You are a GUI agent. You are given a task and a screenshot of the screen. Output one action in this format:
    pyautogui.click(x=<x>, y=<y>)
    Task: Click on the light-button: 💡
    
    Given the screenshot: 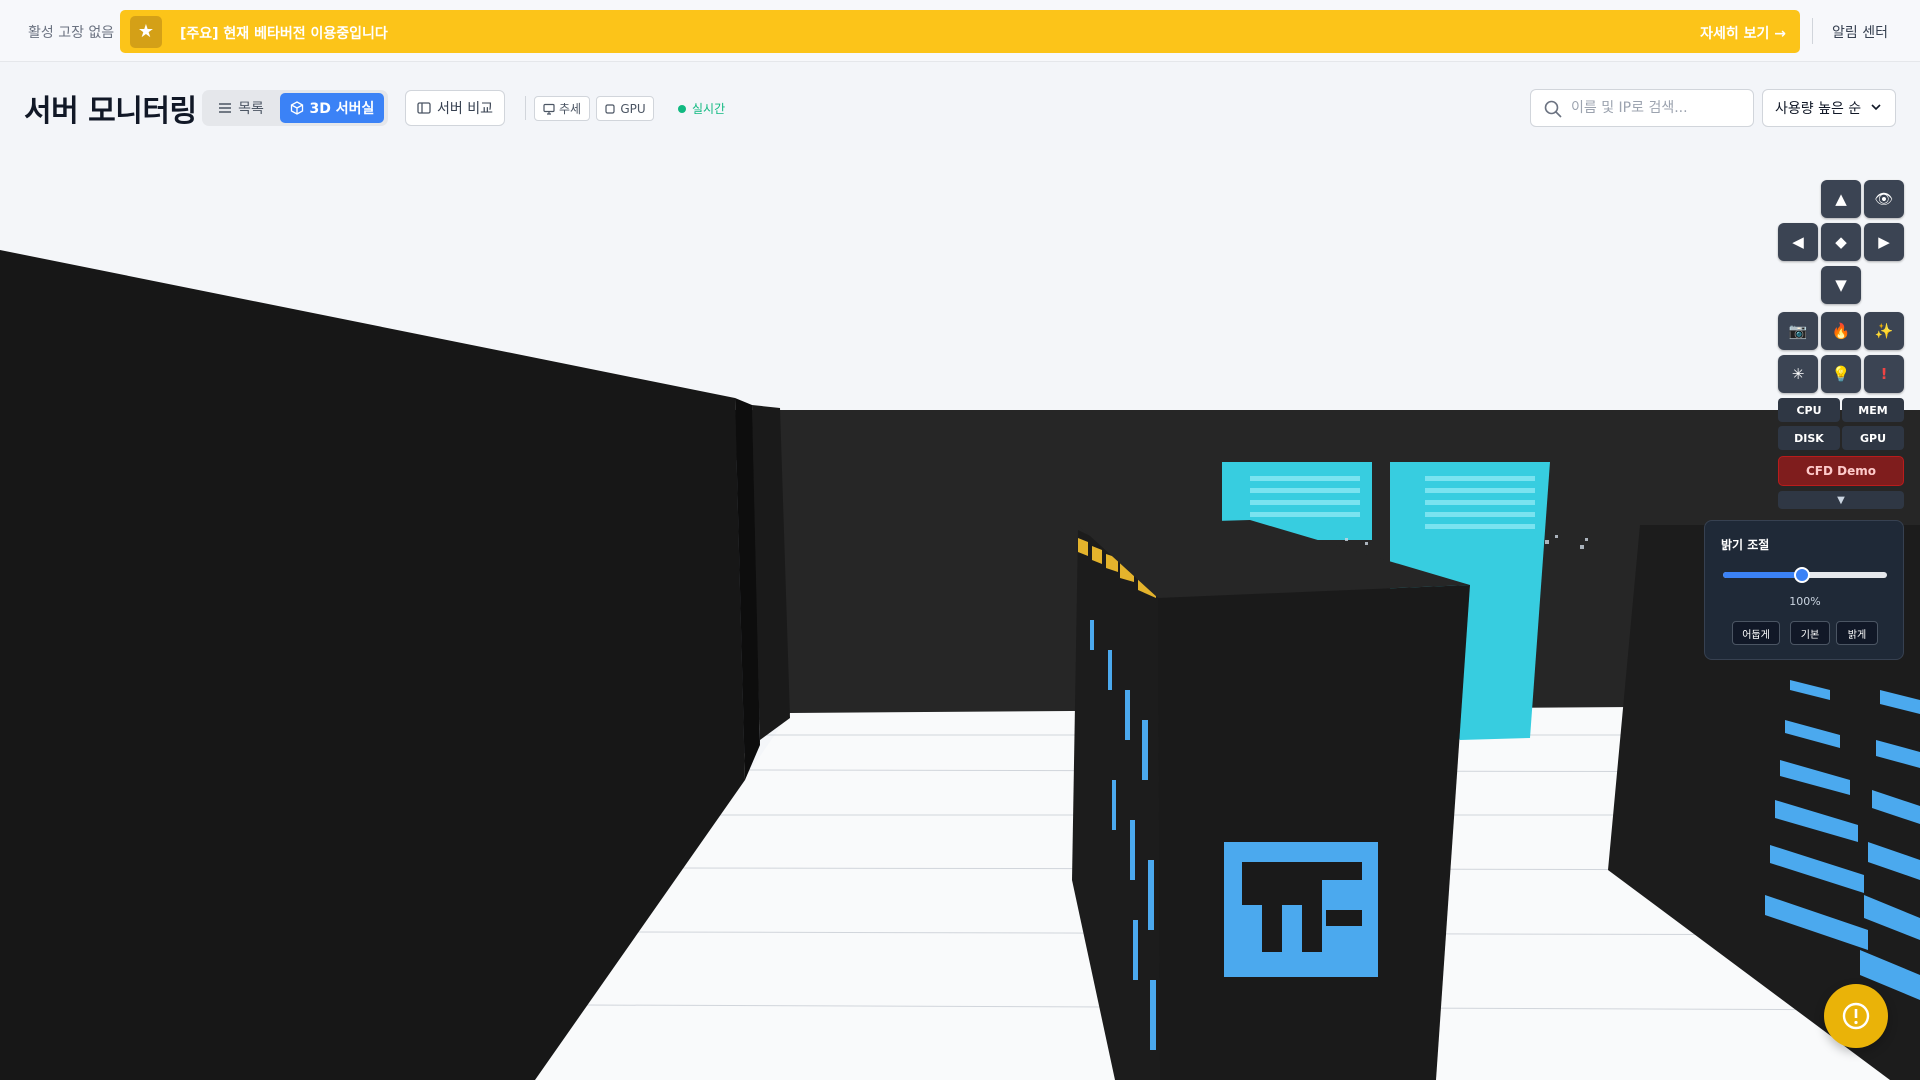 What is the action you would take?
    pyautogui.click(x=1841, y=374)
    